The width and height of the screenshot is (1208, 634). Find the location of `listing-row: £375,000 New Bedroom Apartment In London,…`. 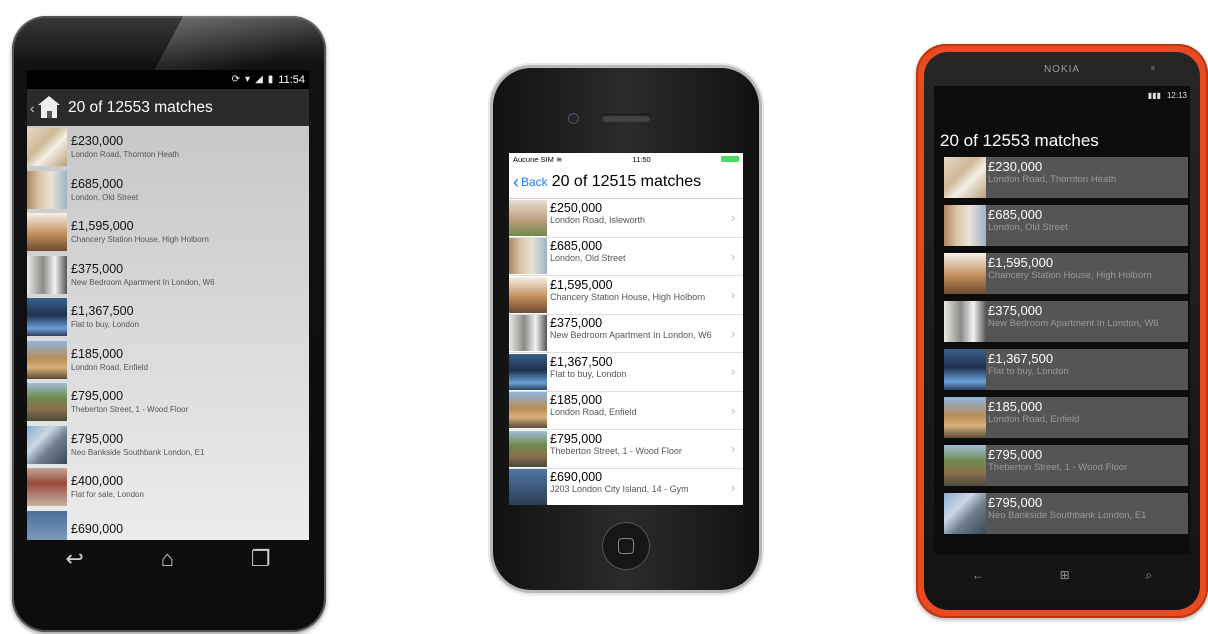

listing-row: £375,000 New Bedroom Apartment In London,… is located at coordinates (168, 275).